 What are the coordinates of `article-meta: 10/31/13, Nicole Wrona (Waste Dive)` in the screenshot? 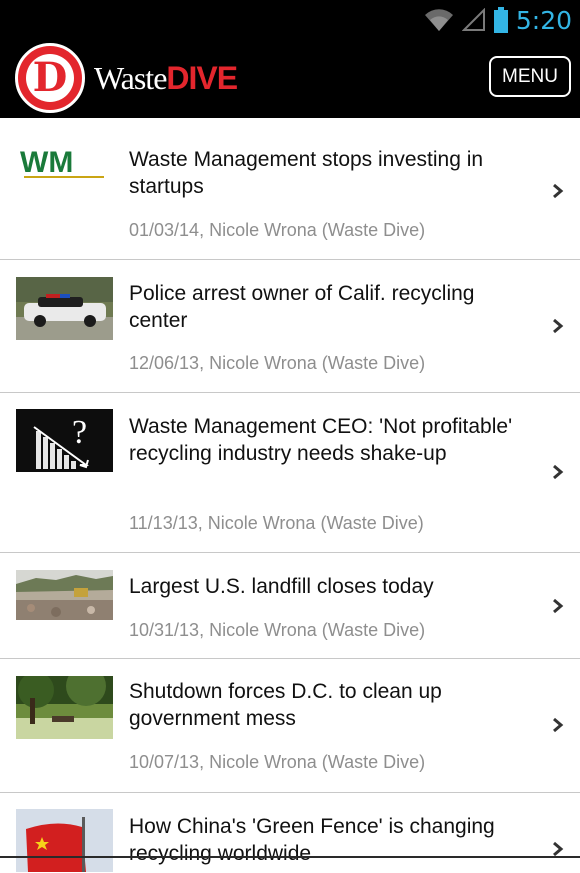 It's located at (277, 630).